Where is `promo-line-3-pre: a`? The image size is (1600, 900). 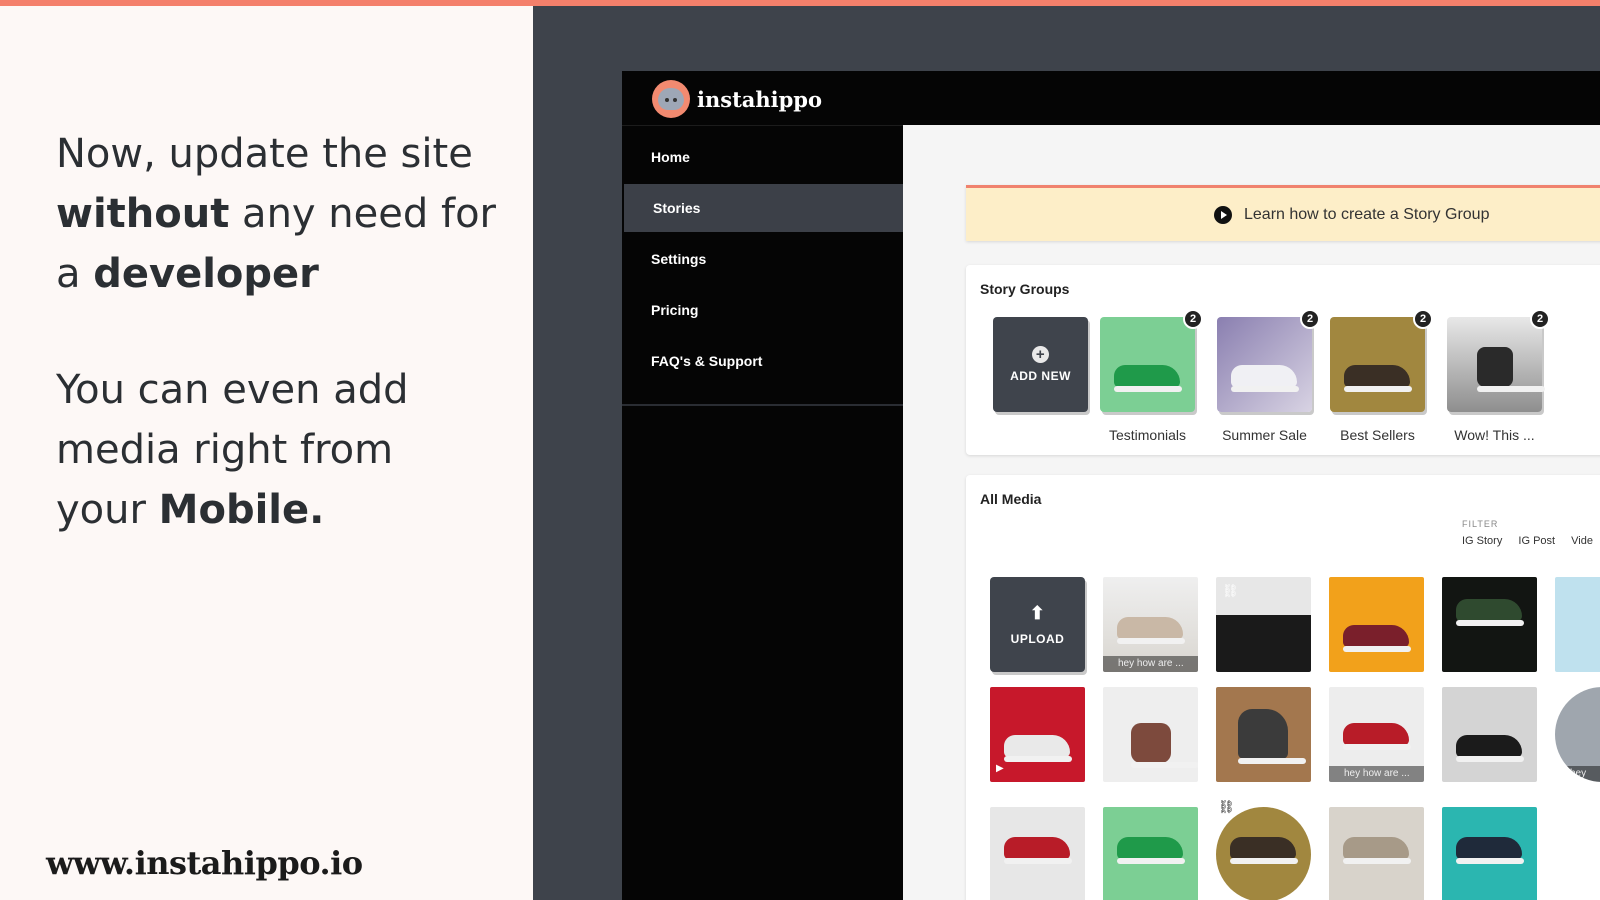 promo-line-3-pre: a is located at coordinates (75, 274).